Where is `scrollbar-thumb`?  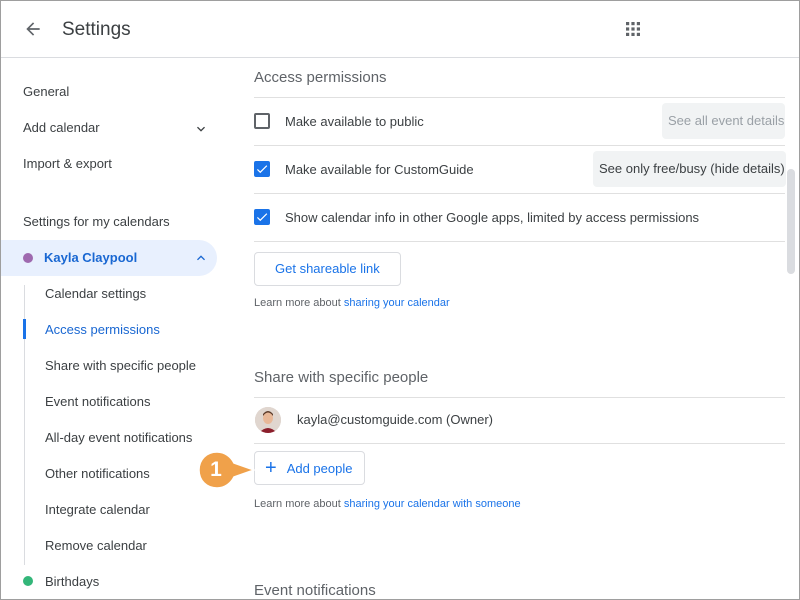
scrollbar-thumb is located at coordinates (791, 221).